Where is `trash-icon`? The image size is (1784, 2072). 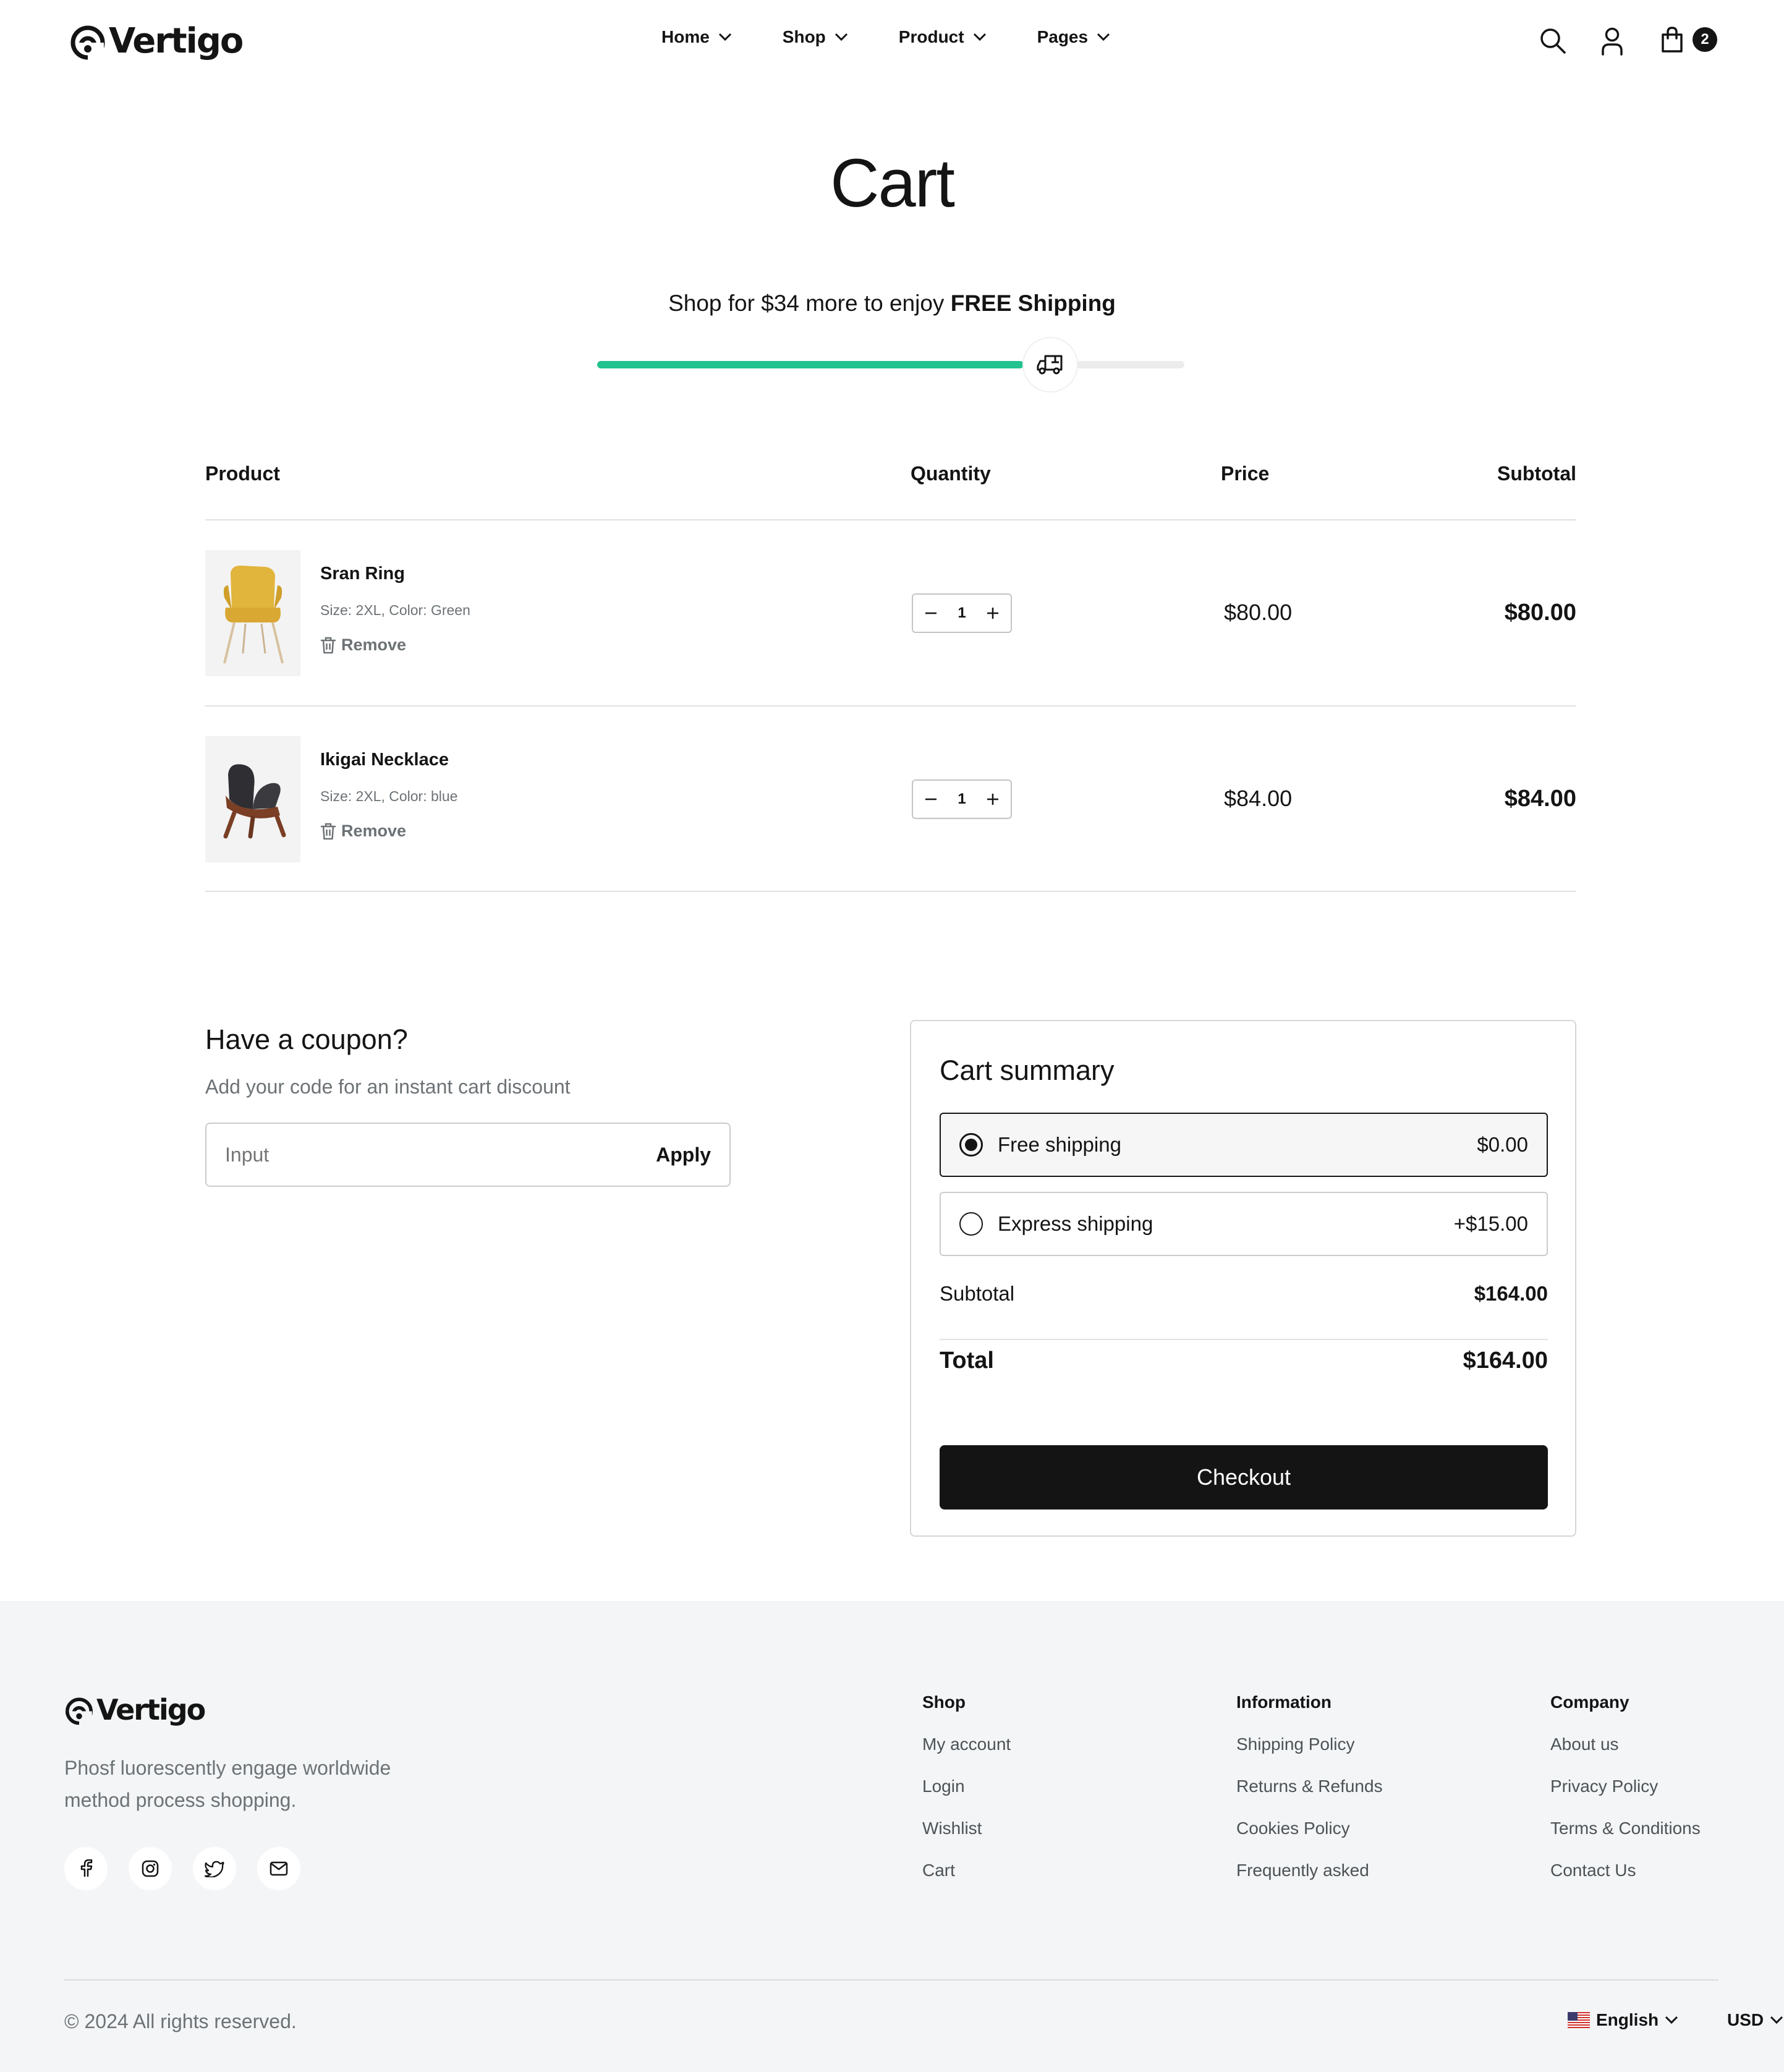 trash-icon is located at coordinates (328, 831).